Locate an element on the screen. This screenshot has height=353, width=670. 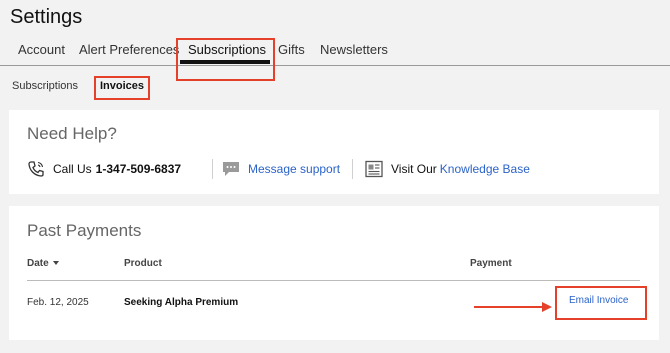
column-header-date: Date is located at coordinates (43, 263).